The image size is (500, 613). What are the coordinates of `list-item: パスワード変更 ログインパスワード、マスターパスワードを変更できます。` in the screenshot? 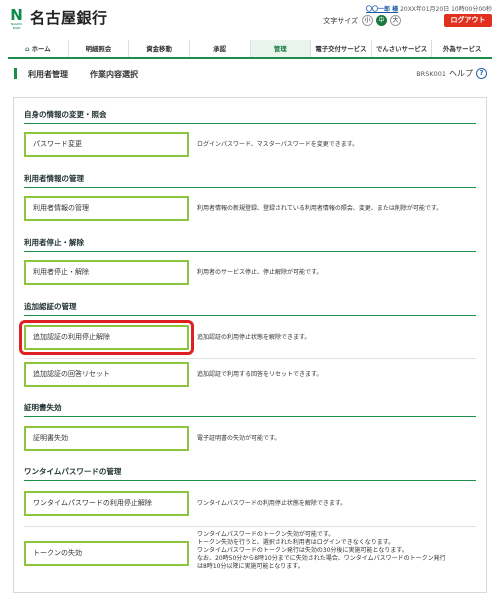 It's located at (250, 147).